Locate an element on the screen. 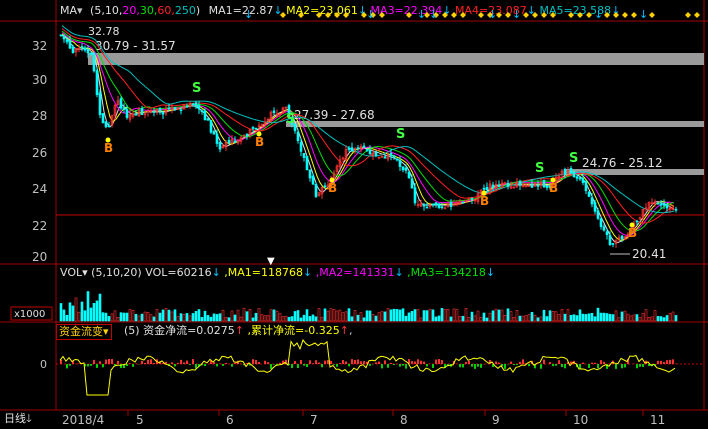 The image size is (708, 429). volume-unit-label: x1000 is located at coordinates (29, 314).